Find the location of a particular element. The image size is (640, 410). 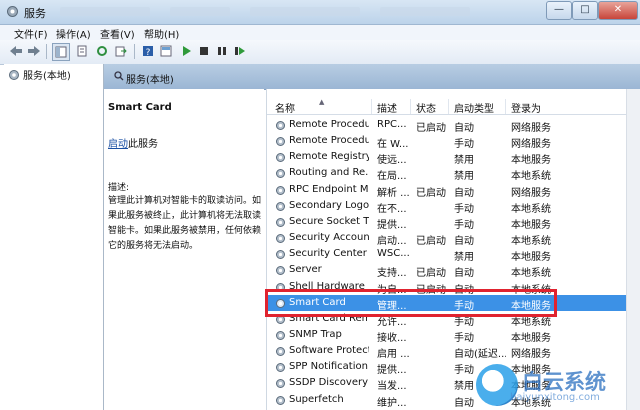

service-row: SNMP Trap 接收... 手动 本地服务 is located at coordinates (453, 335).